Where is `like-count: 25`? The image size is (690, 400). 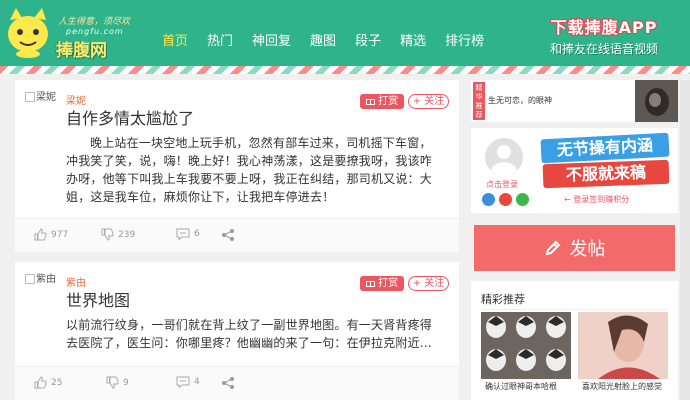
like-count: 25 is located at coordinates (57, 382).